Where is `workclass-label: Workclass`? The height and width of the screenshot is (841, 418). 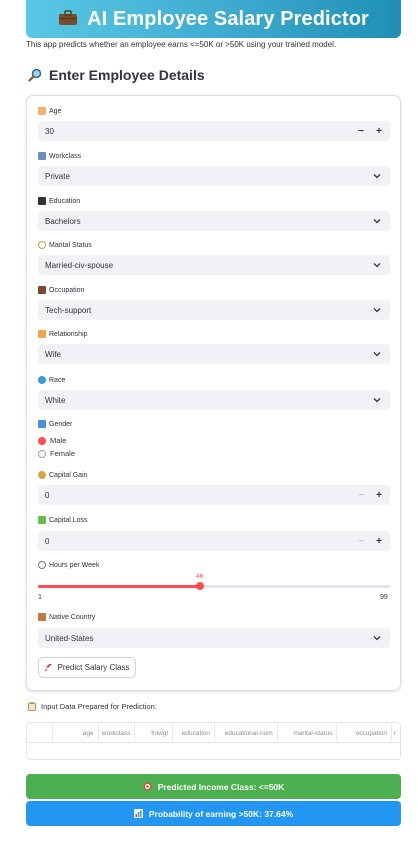
workclass-label: Workclass is located at coordinates (59, 156).